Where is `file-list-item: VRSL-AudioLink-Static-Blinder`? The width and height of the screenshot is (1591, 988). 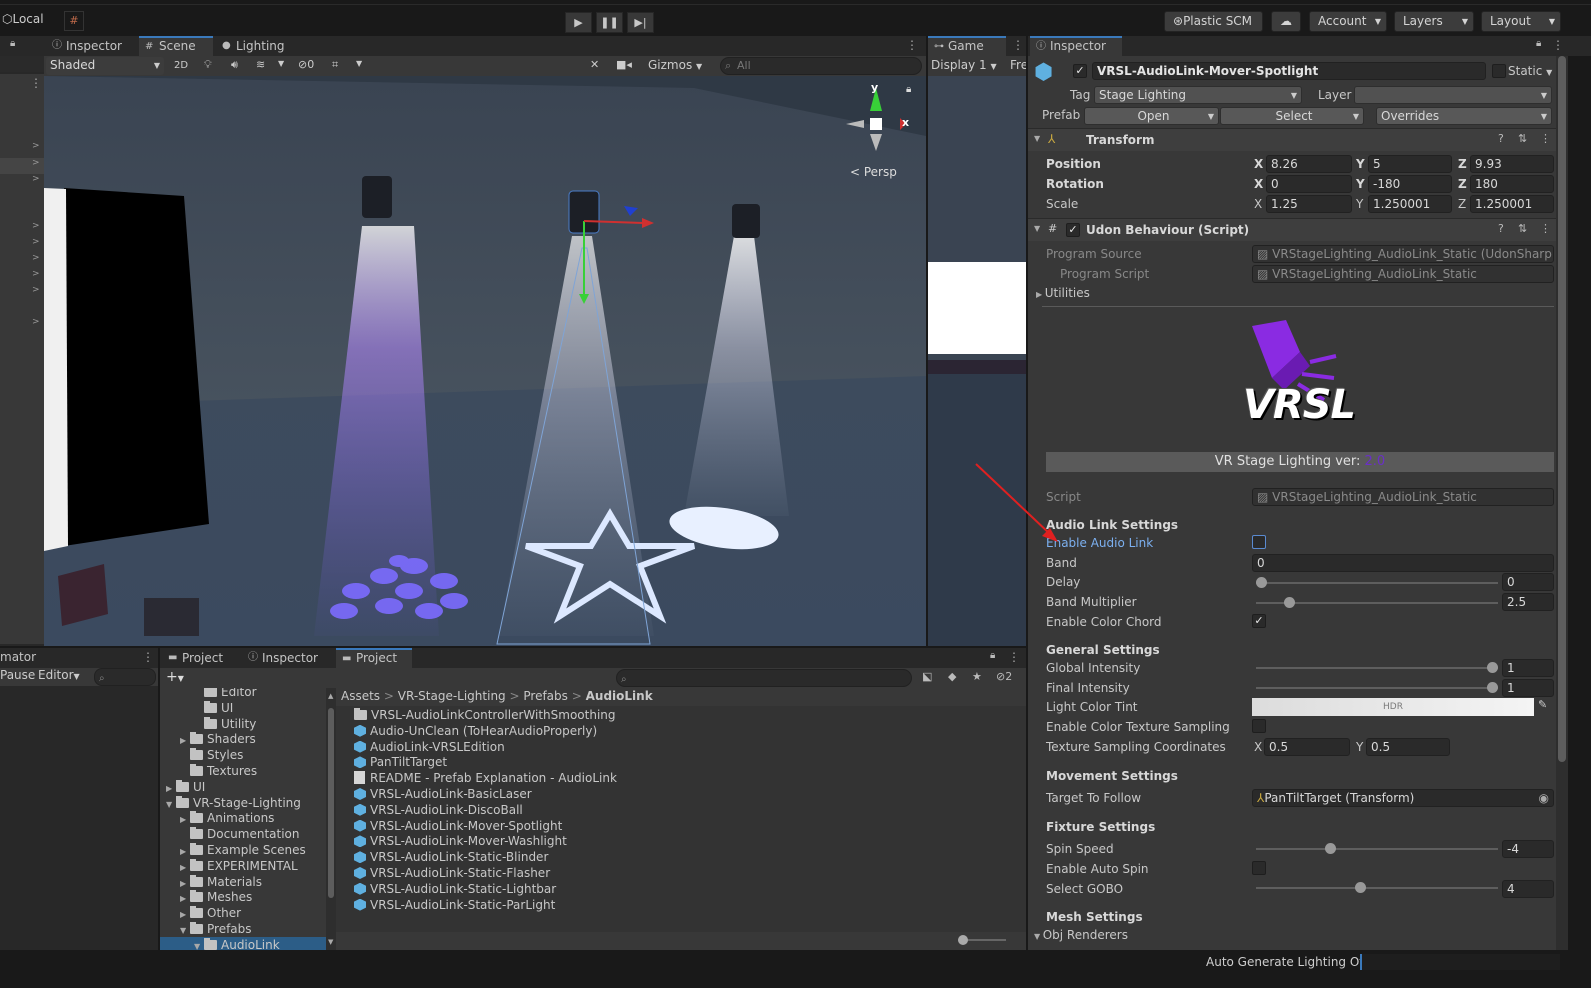 file-list-item: VRSL-AudioLink-Static-Blinder is located at coordinates (451, 857).